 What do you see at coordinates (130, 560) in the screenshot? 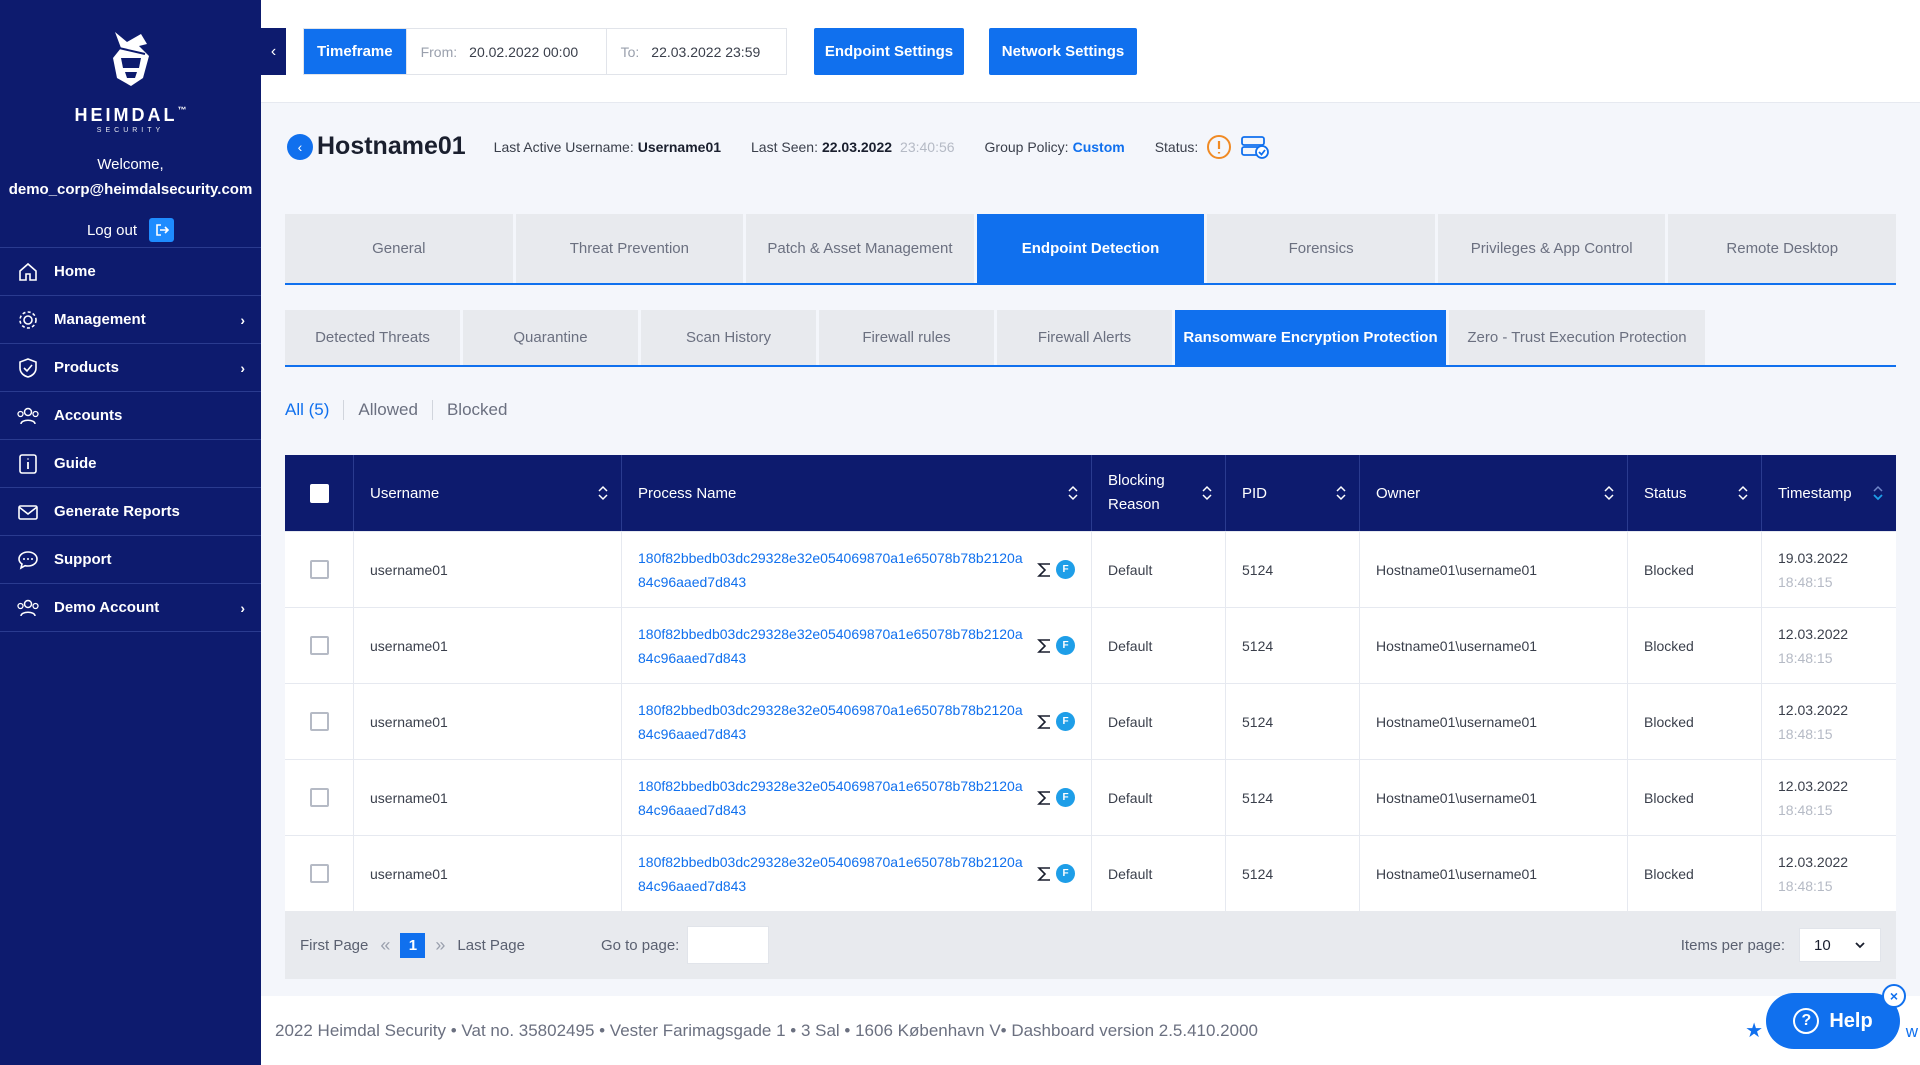
I see `sidebar-item-support: Support` at bounding box center [130, 560].